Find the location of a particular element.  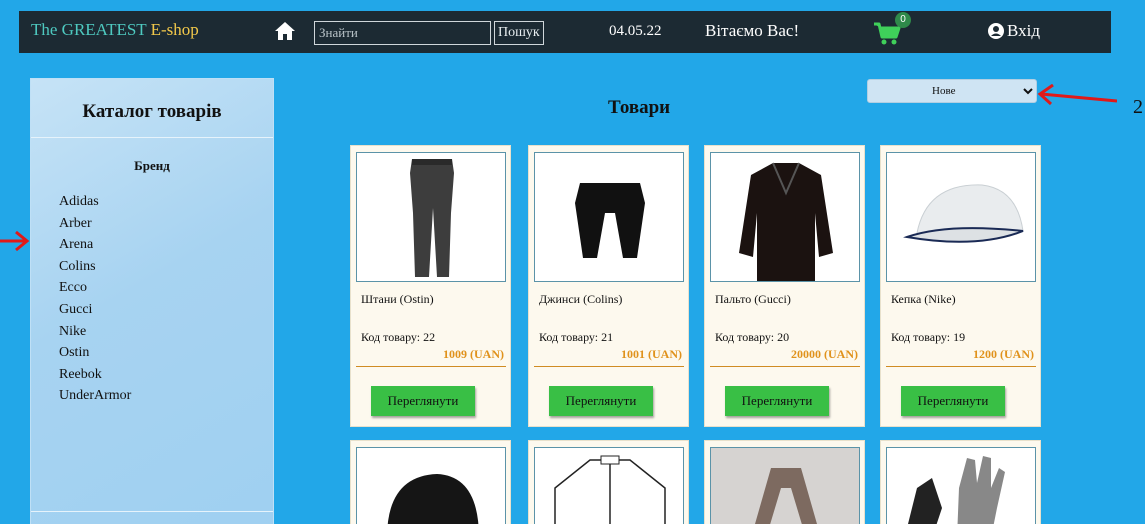

jacket-icon is located at coordinates (610, 489).